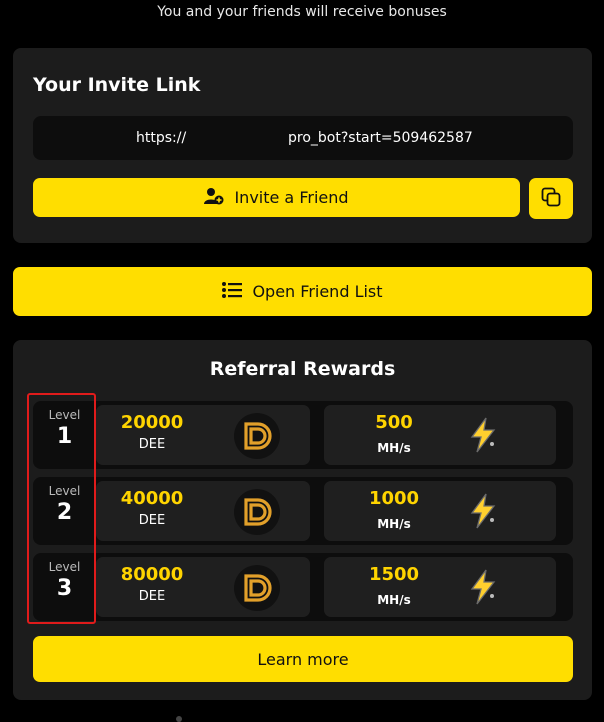 The image size is (604, 722). Describe the element at coordinates (61, 508) in the screenshot. I see `level-highlight-box` at that location.